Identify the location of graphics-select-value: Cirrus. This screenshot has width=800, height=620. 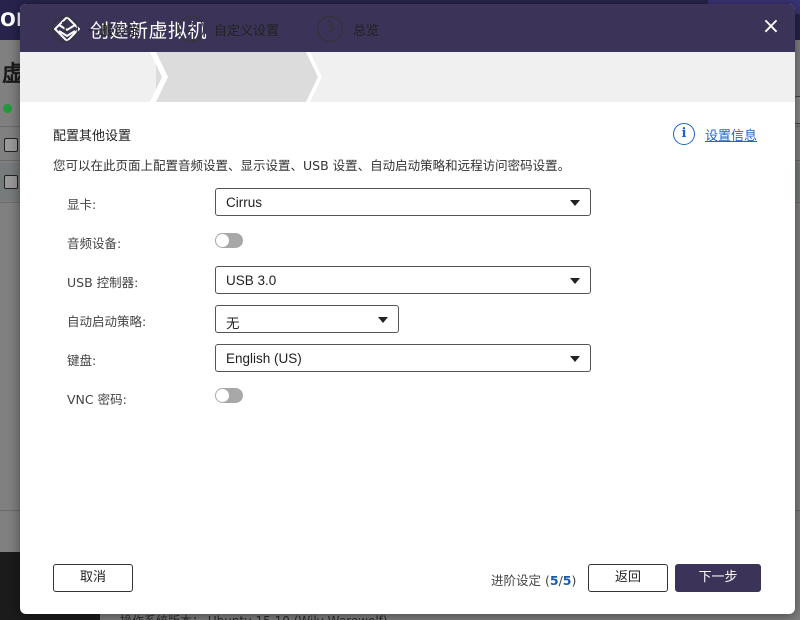
(244, 202).